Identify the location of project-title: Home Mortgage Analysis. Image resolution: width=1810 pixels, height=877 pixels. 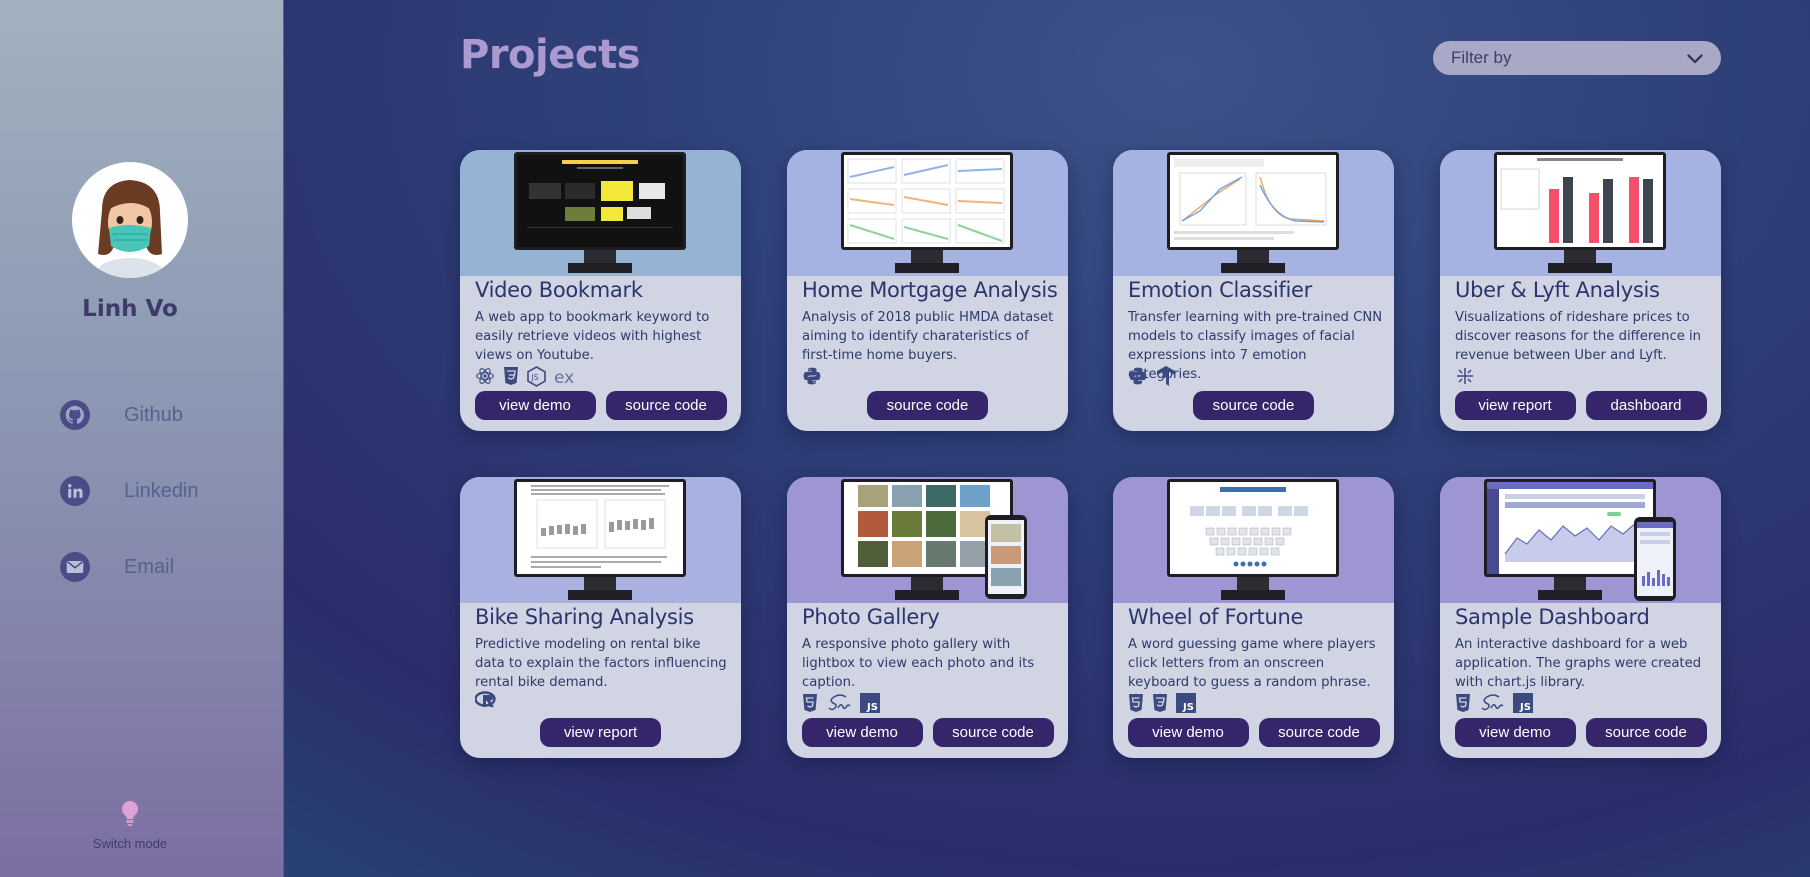
(930, 290).